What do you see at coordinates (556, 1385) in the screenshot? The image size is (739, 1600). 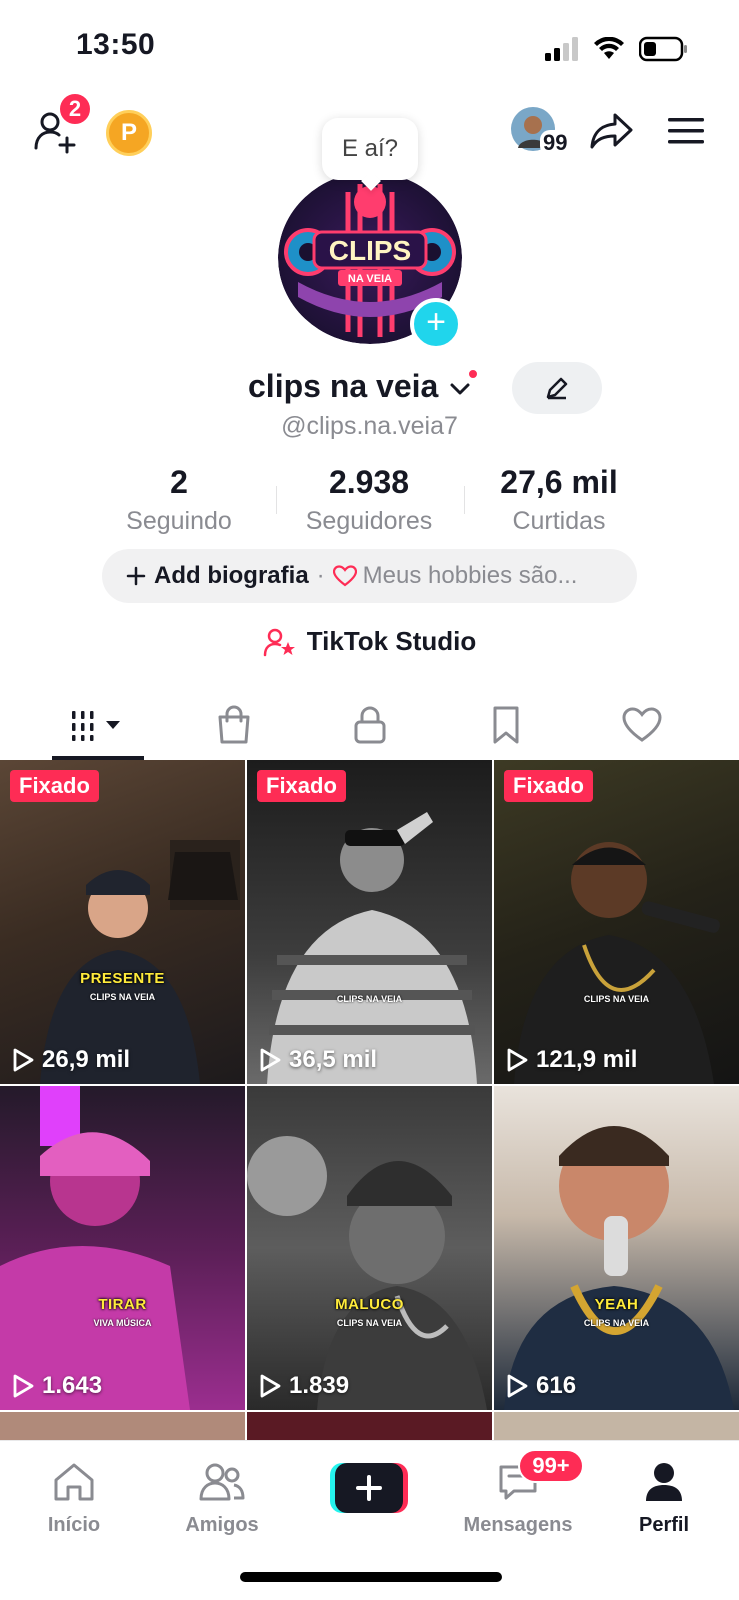 I see `view-count-value: 616` at bounding box center [556, 1385].